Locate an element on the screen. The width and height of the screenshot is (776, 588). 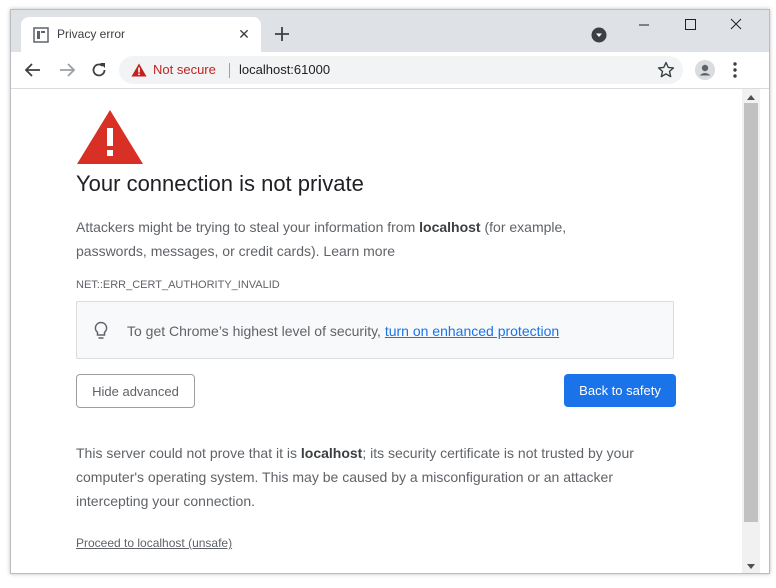
forward-arrow-icon is located at coordinates (67, 70).